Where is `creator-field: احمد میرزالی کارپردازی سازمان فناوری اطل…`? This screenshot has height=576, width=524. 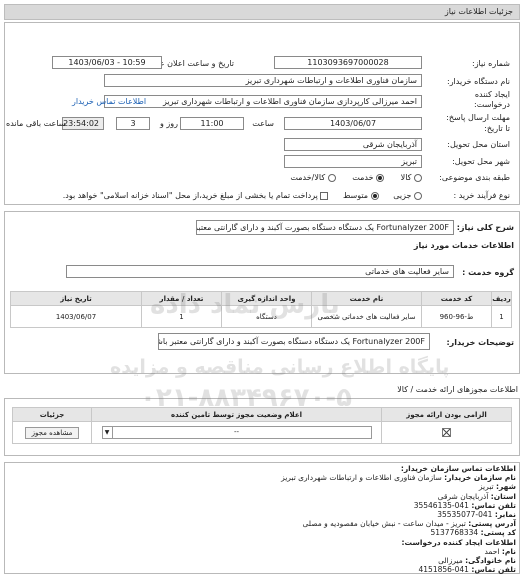
creator-field: احمد میرزالی کارپردازی سازمان فناوری اطل… is located at coordinates (263, 101).